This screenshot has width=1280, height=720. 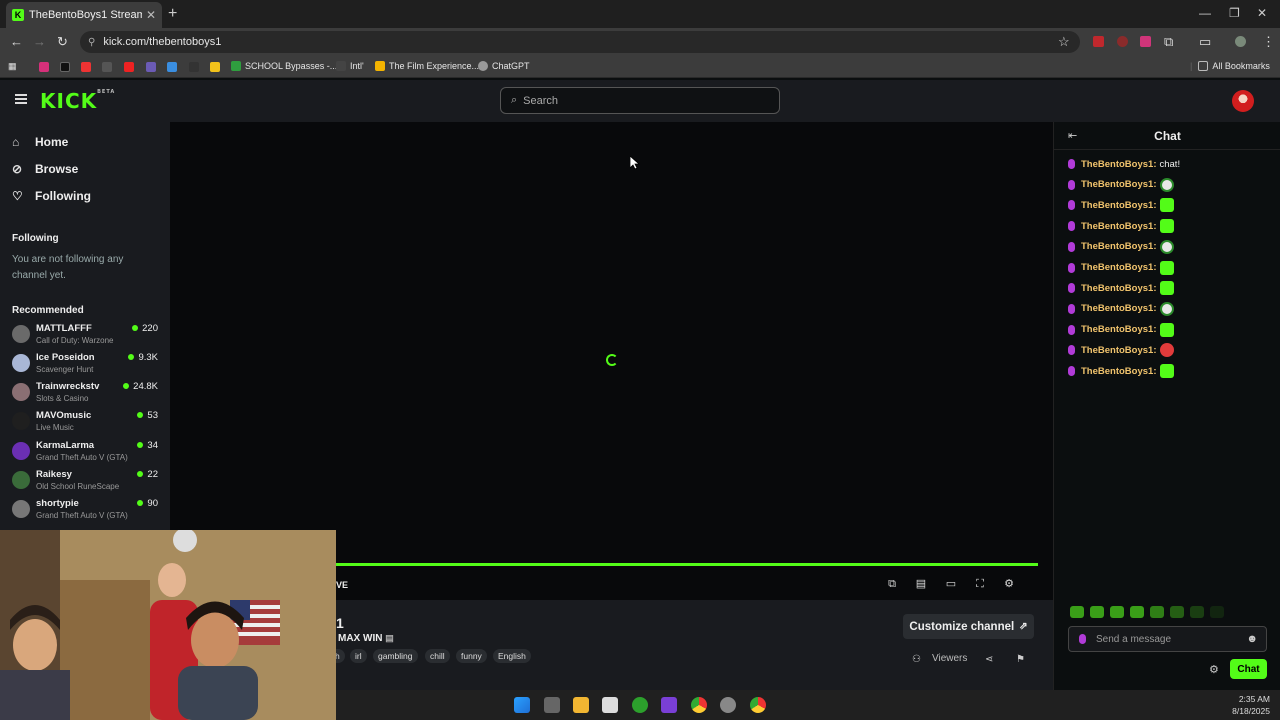 I want to click on instagram-bookmark-icon, so click(x=44, y=67).